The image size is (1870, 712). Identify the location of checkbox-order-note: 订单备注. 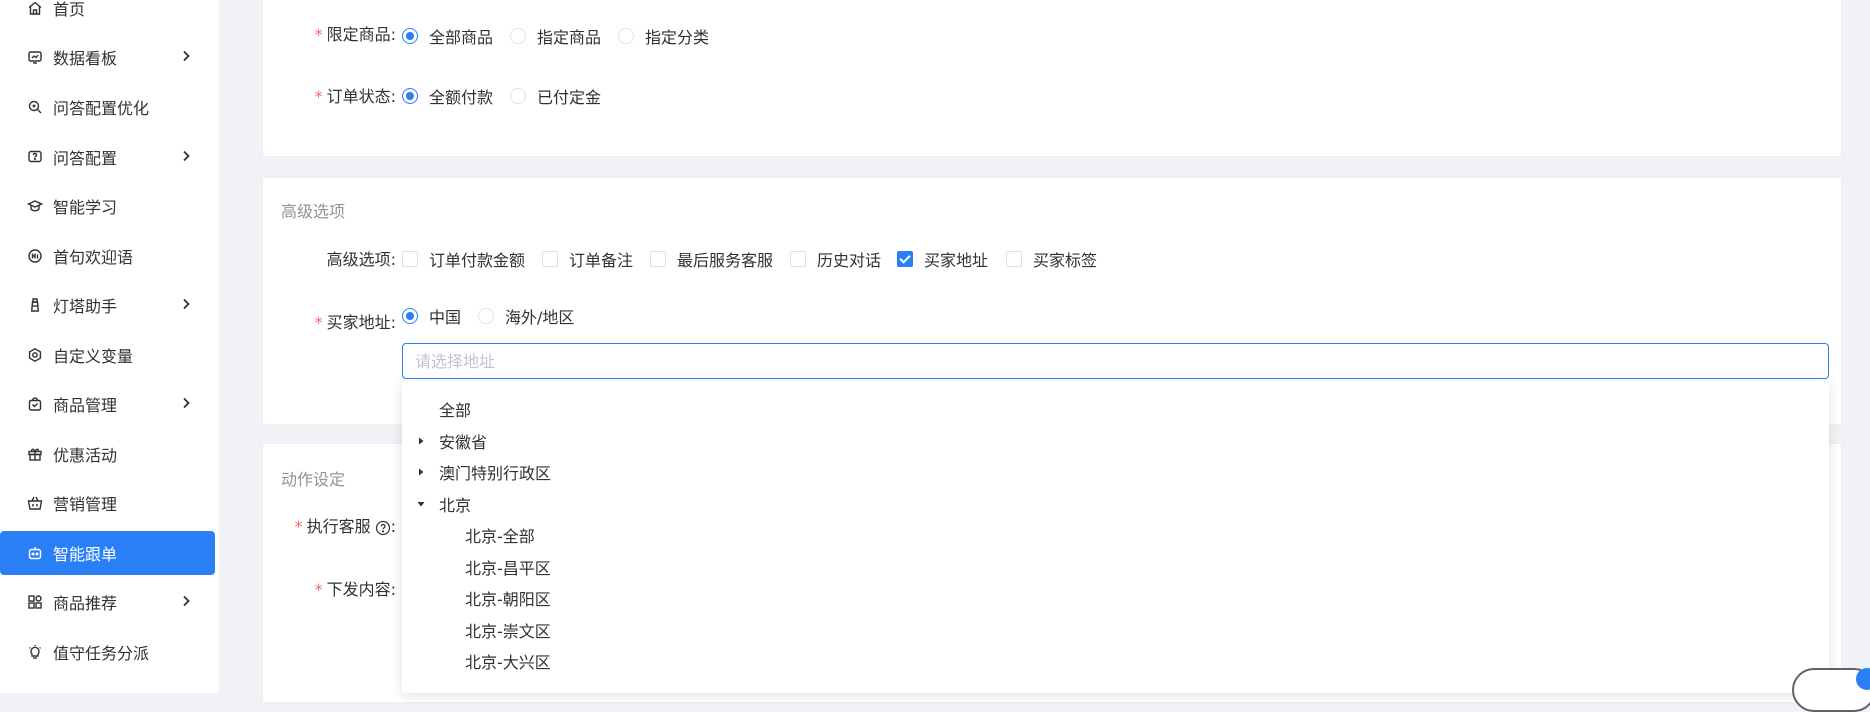
(587, 259).